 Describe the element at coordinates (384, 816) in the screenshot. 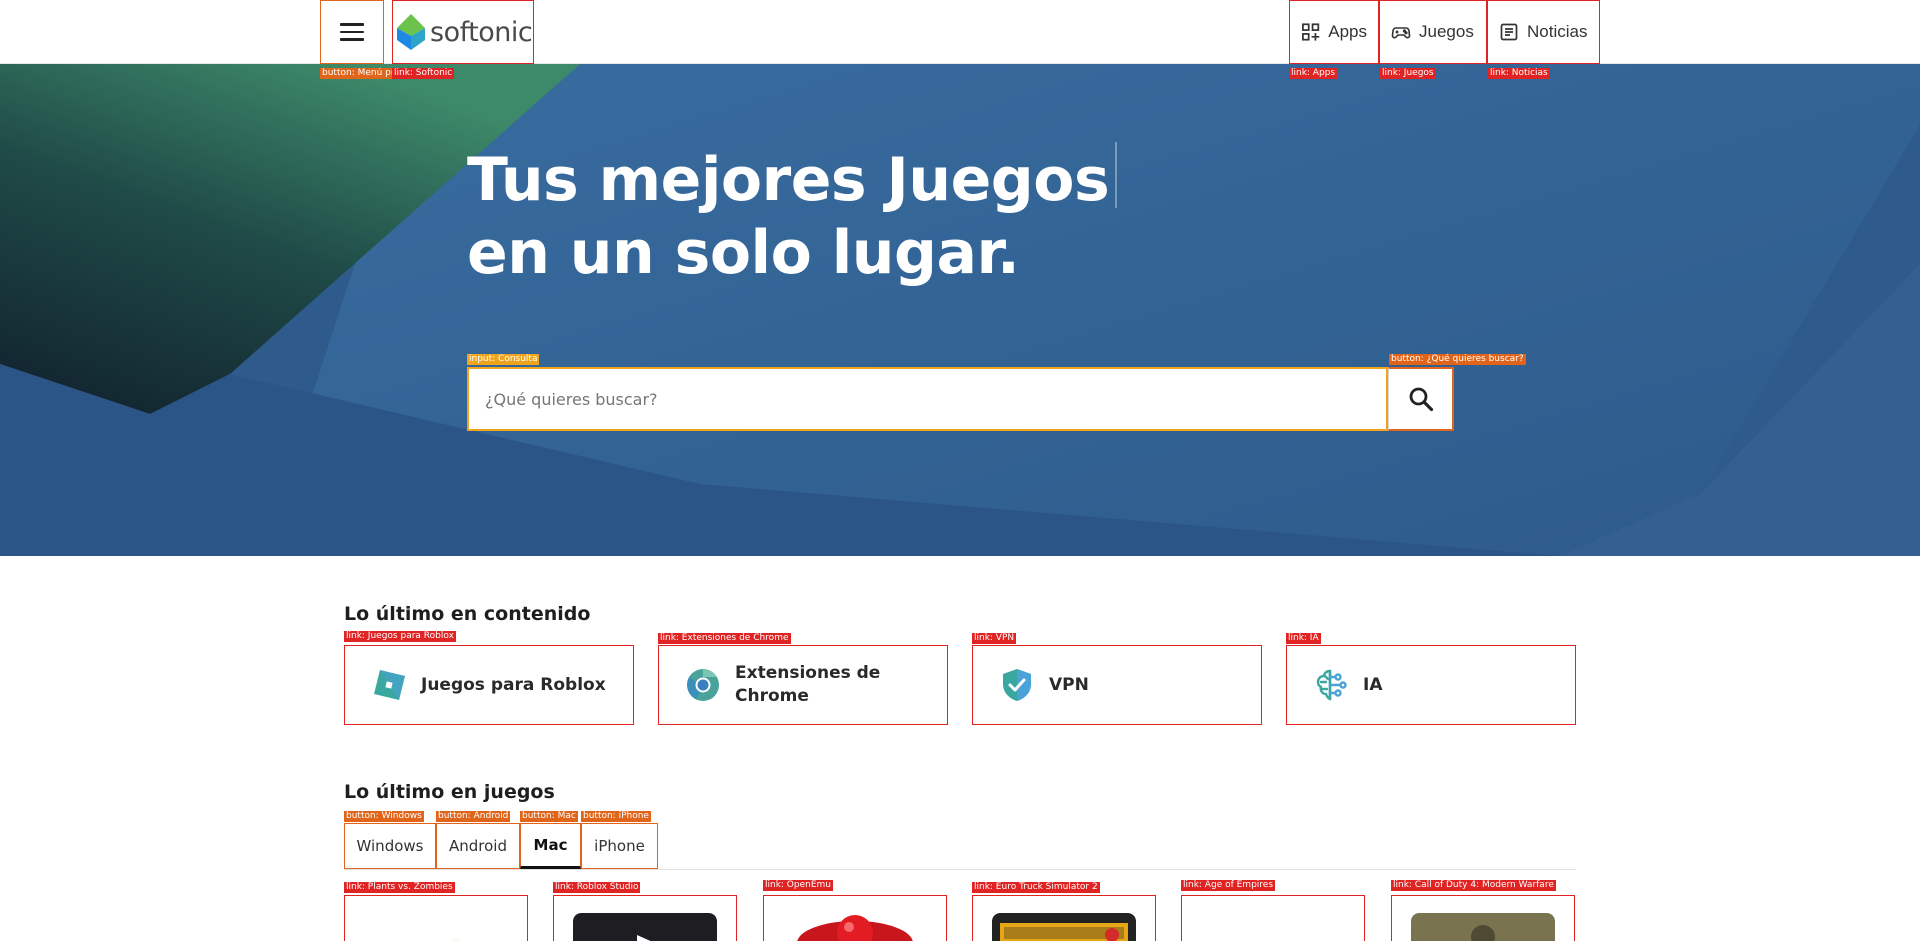

I see `tab-windows-annotation: button: Windows` at that location.